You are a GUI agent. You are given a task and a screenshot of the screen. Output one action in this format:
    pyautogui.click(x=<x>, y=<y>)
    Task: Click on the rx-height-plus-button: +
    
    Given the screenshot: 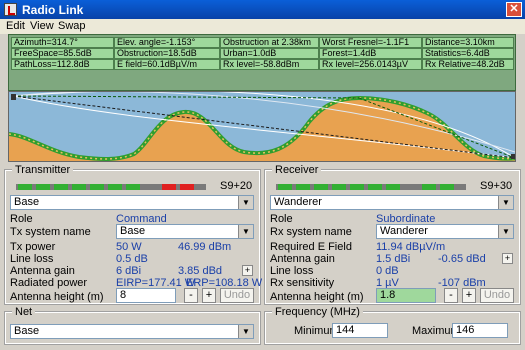 What is the action you would take?
    pyautogui.click(x=469, y=295)
    